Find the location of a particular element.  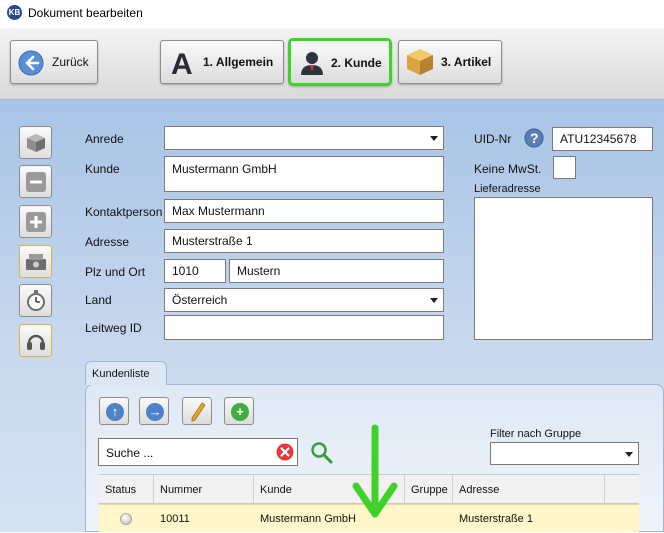

label-plz-ort: Plz und Ort is located at coordinates (115, 272).